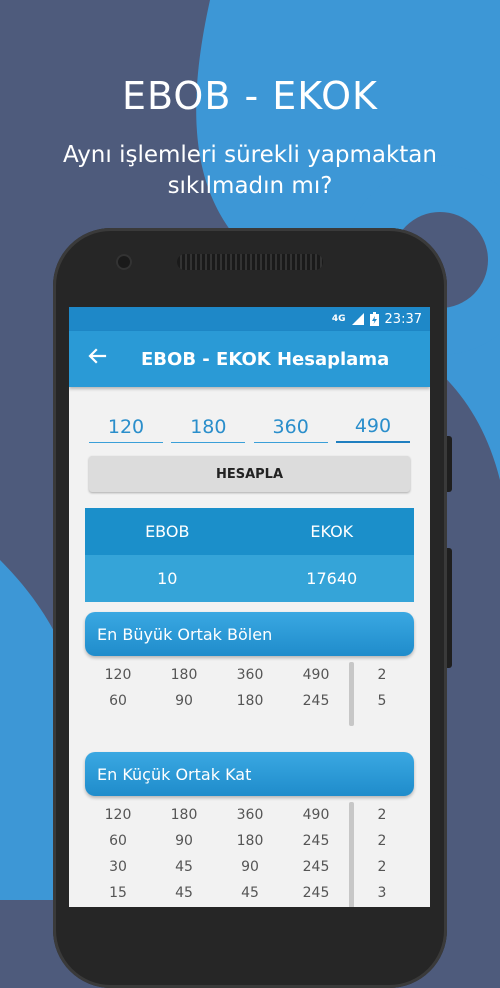 The height and width of the screenshot is (988, 500). Describe the element at coordinates (249, 319) in the screenshot. I see `status-bar: 4G 23:37` at that location.